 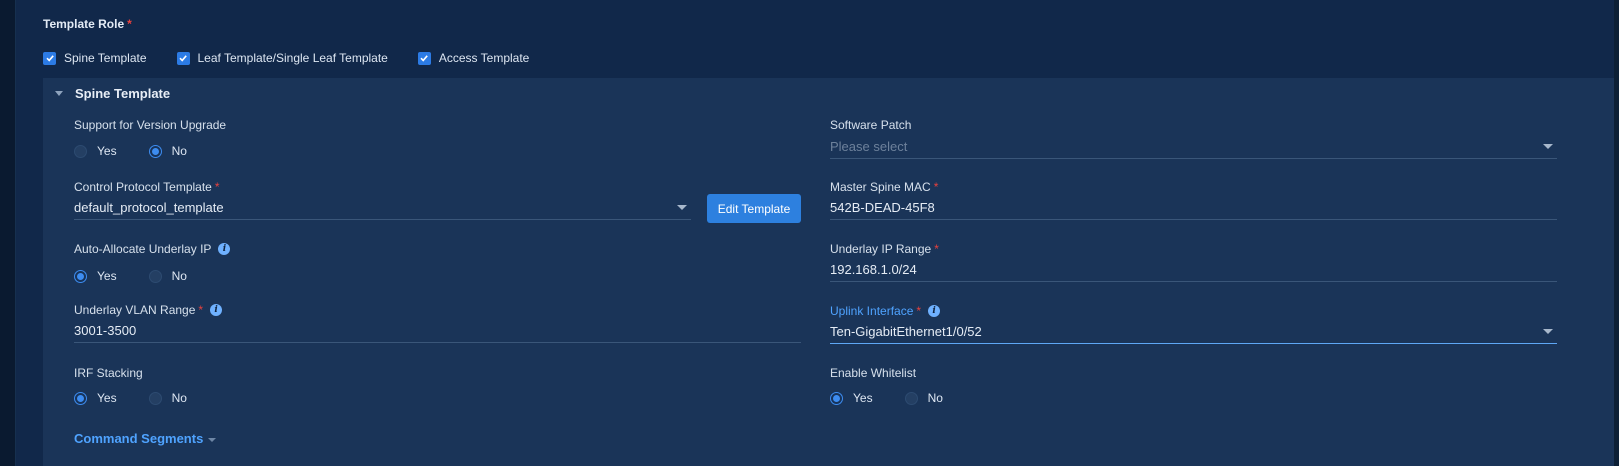 What do you see at coordinates (1616, 233) in the screenshot?
I see `right-scrollbar` at bounding box center [1616, 233].